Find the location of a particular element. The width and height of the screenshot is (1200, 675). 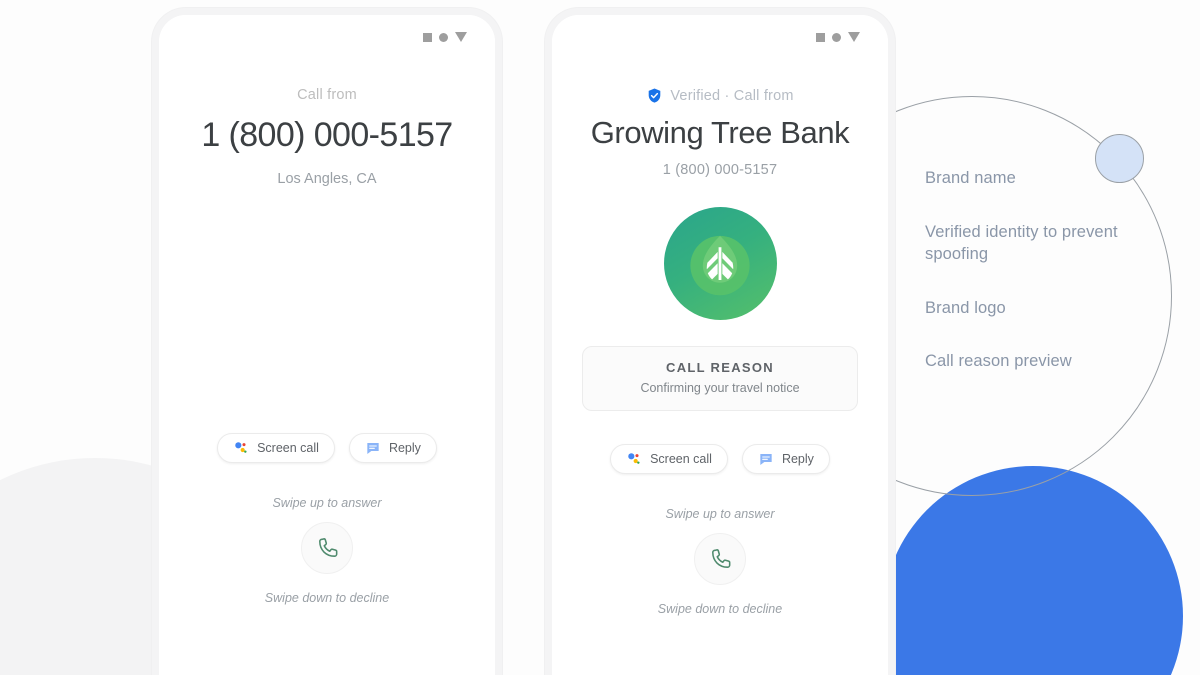

verified-call-from-row: Verified · Call from is located at coordinates (719, 95).